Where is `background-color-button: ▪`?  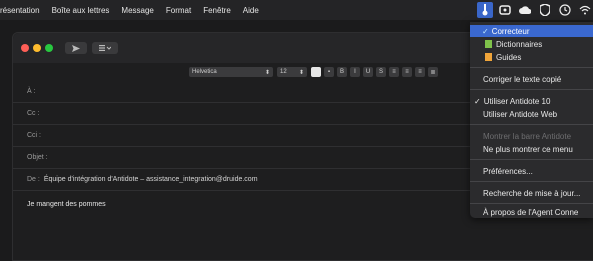
background-color-button: ▪ is located at coordinates (329, 72).